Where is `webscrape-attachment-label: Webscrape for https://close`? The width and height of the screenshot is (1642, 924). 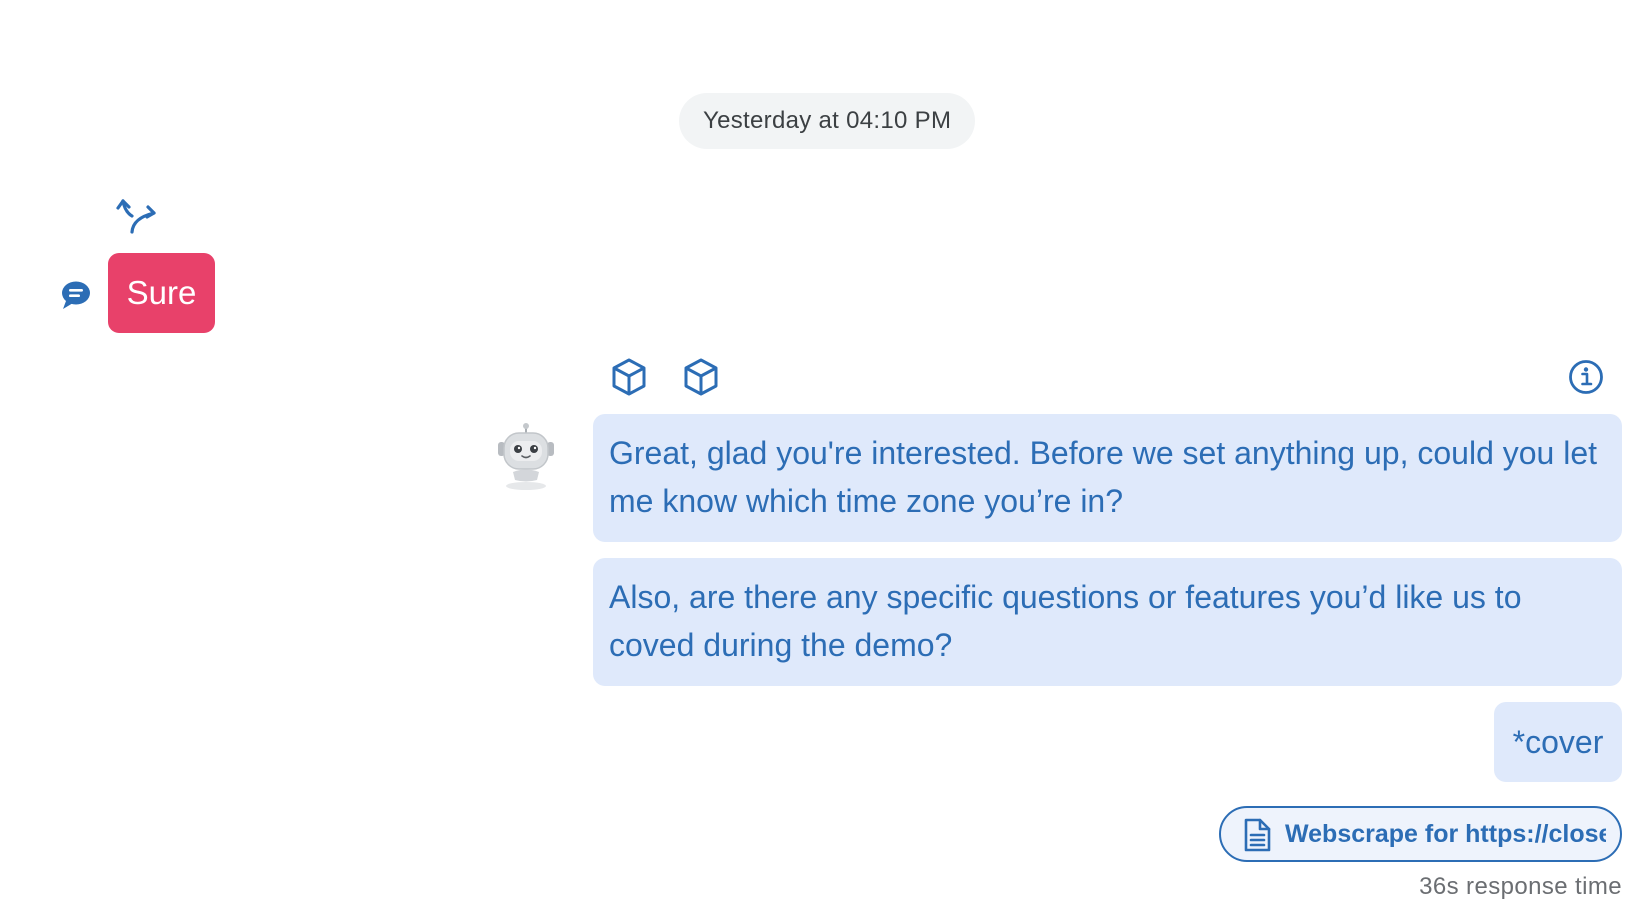 webscrape-attachment-label: Webscrape for https://close is located at coordinates (1445, 834).